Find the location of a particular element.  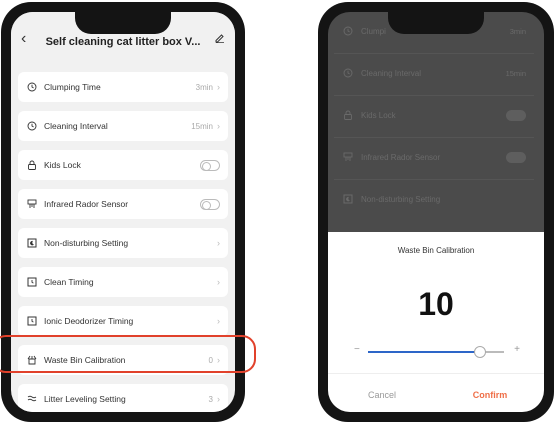

calibration-value: 10 is located at coordinates (436, 304).